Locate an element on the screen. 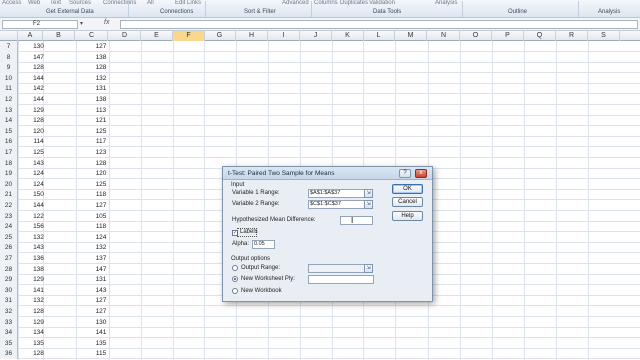 This screenshot has height=360, width=640. labels-label: Labels is located at coordinates (249, 232).